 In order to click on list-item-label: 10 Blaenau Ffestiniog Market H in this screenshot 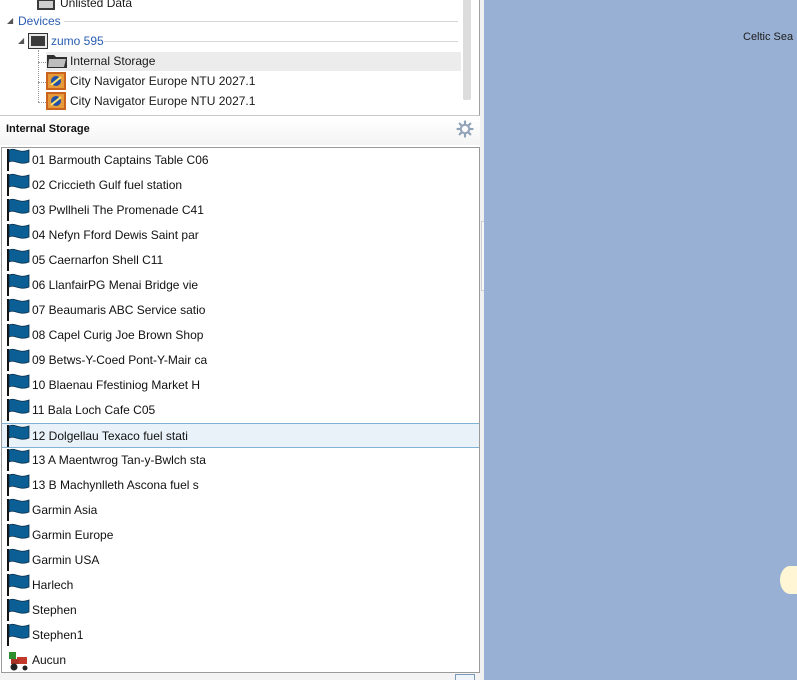, I will do `click(116, 385)`.